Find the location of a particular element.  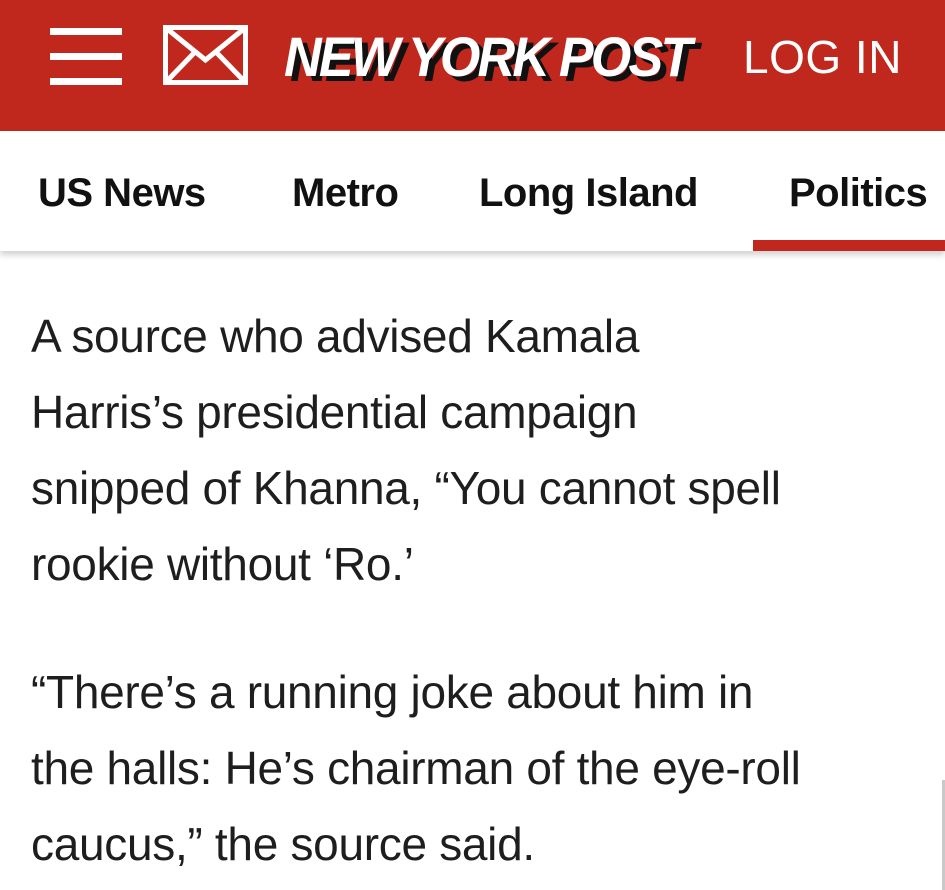

tab-long-island: Long Island is located at coordinates (588, 193).